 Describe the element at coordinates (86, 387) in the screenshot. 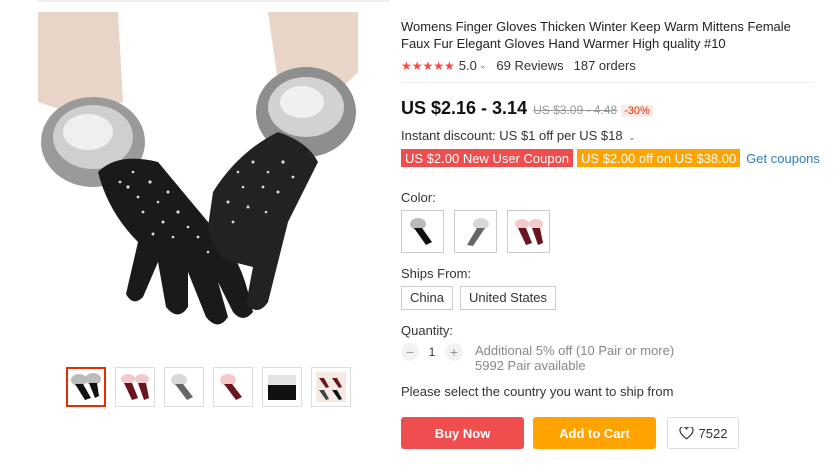

I see `thumbnail-black-gloves` at that location.